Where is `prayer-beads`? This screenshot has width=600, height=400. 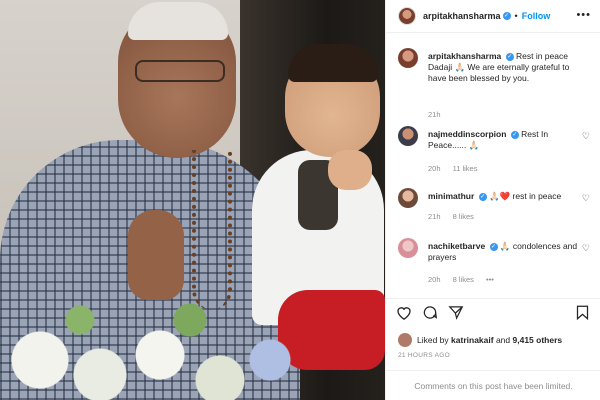 prayer-beads is located at coordinates (212, 230).